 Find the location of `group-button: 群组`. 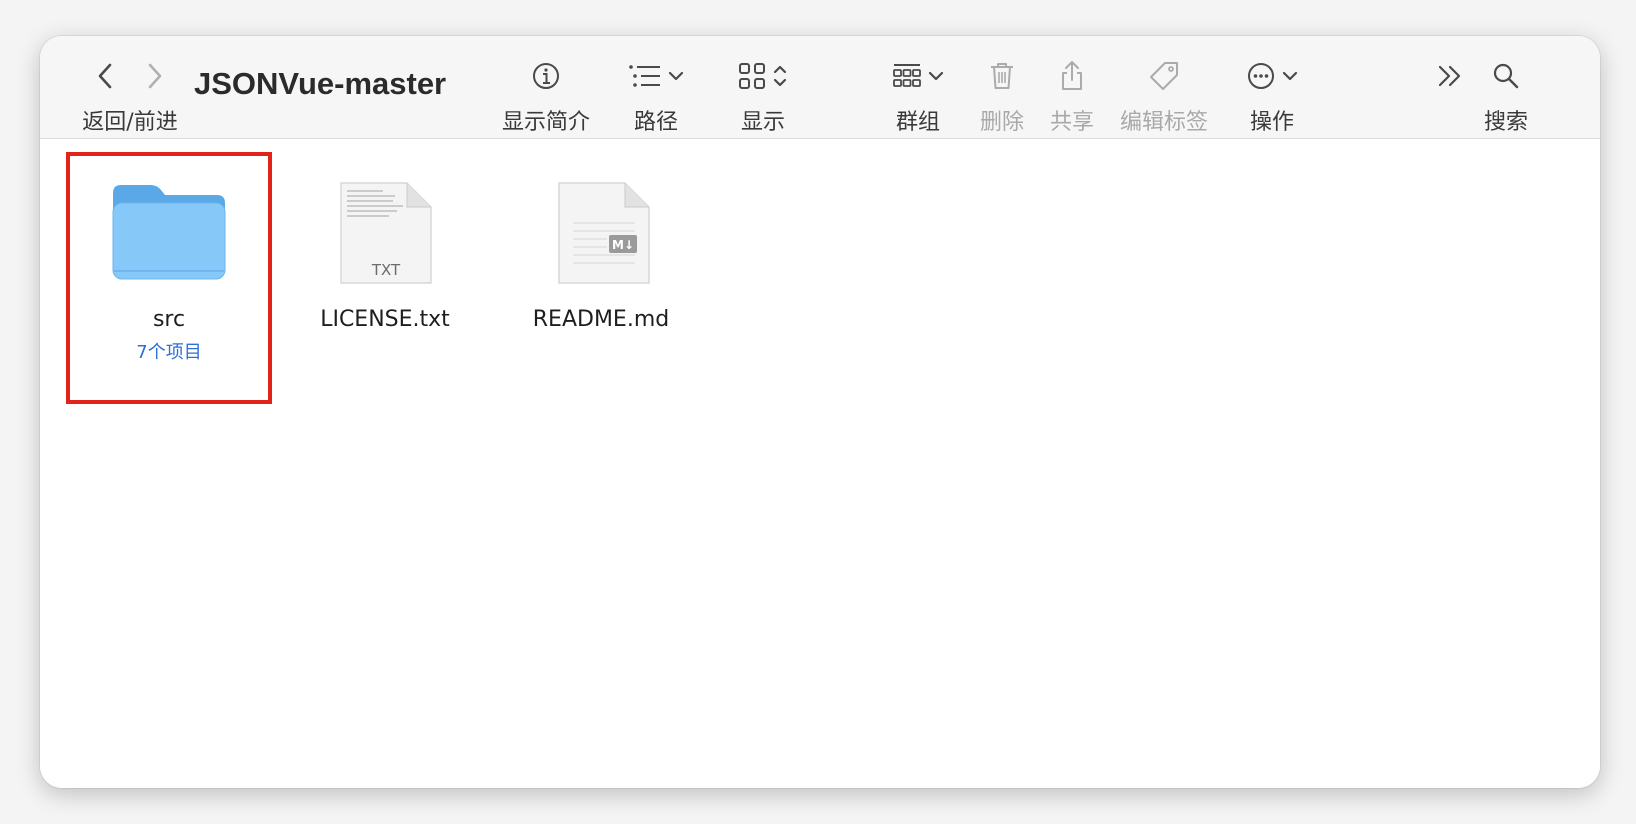

group-button: 群组 is located at coordinates (918, 96).